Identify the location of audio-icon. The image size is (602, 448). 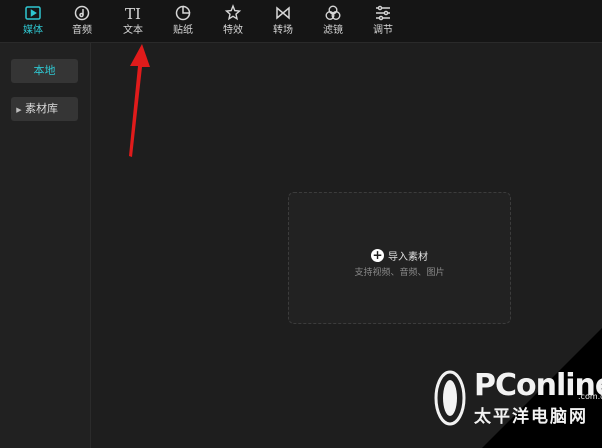
(82, 14).